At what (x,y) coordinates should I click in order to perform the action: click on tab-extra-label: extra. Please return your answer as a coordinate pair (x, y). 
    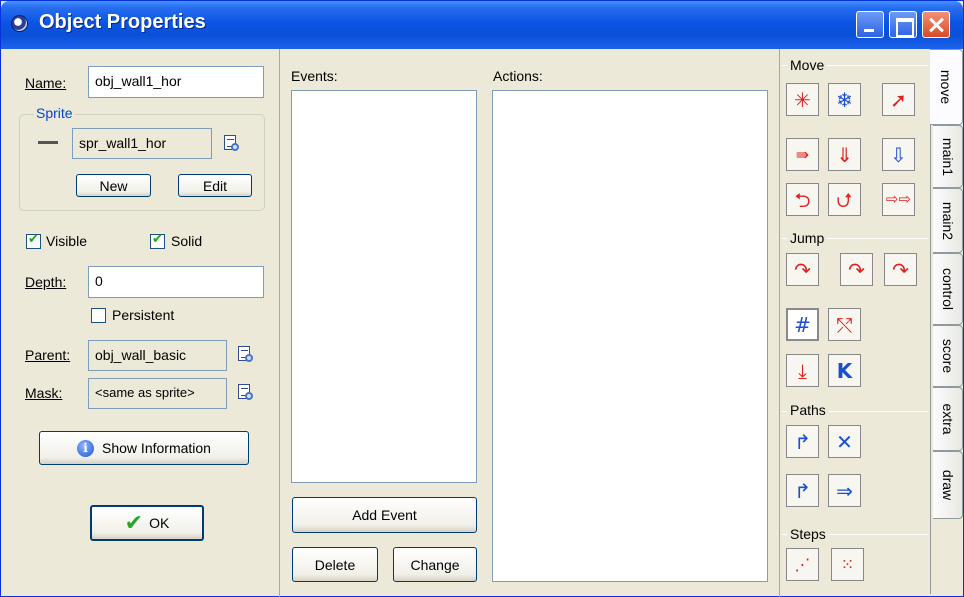
    Looking at the image, I should click on (947, 419).